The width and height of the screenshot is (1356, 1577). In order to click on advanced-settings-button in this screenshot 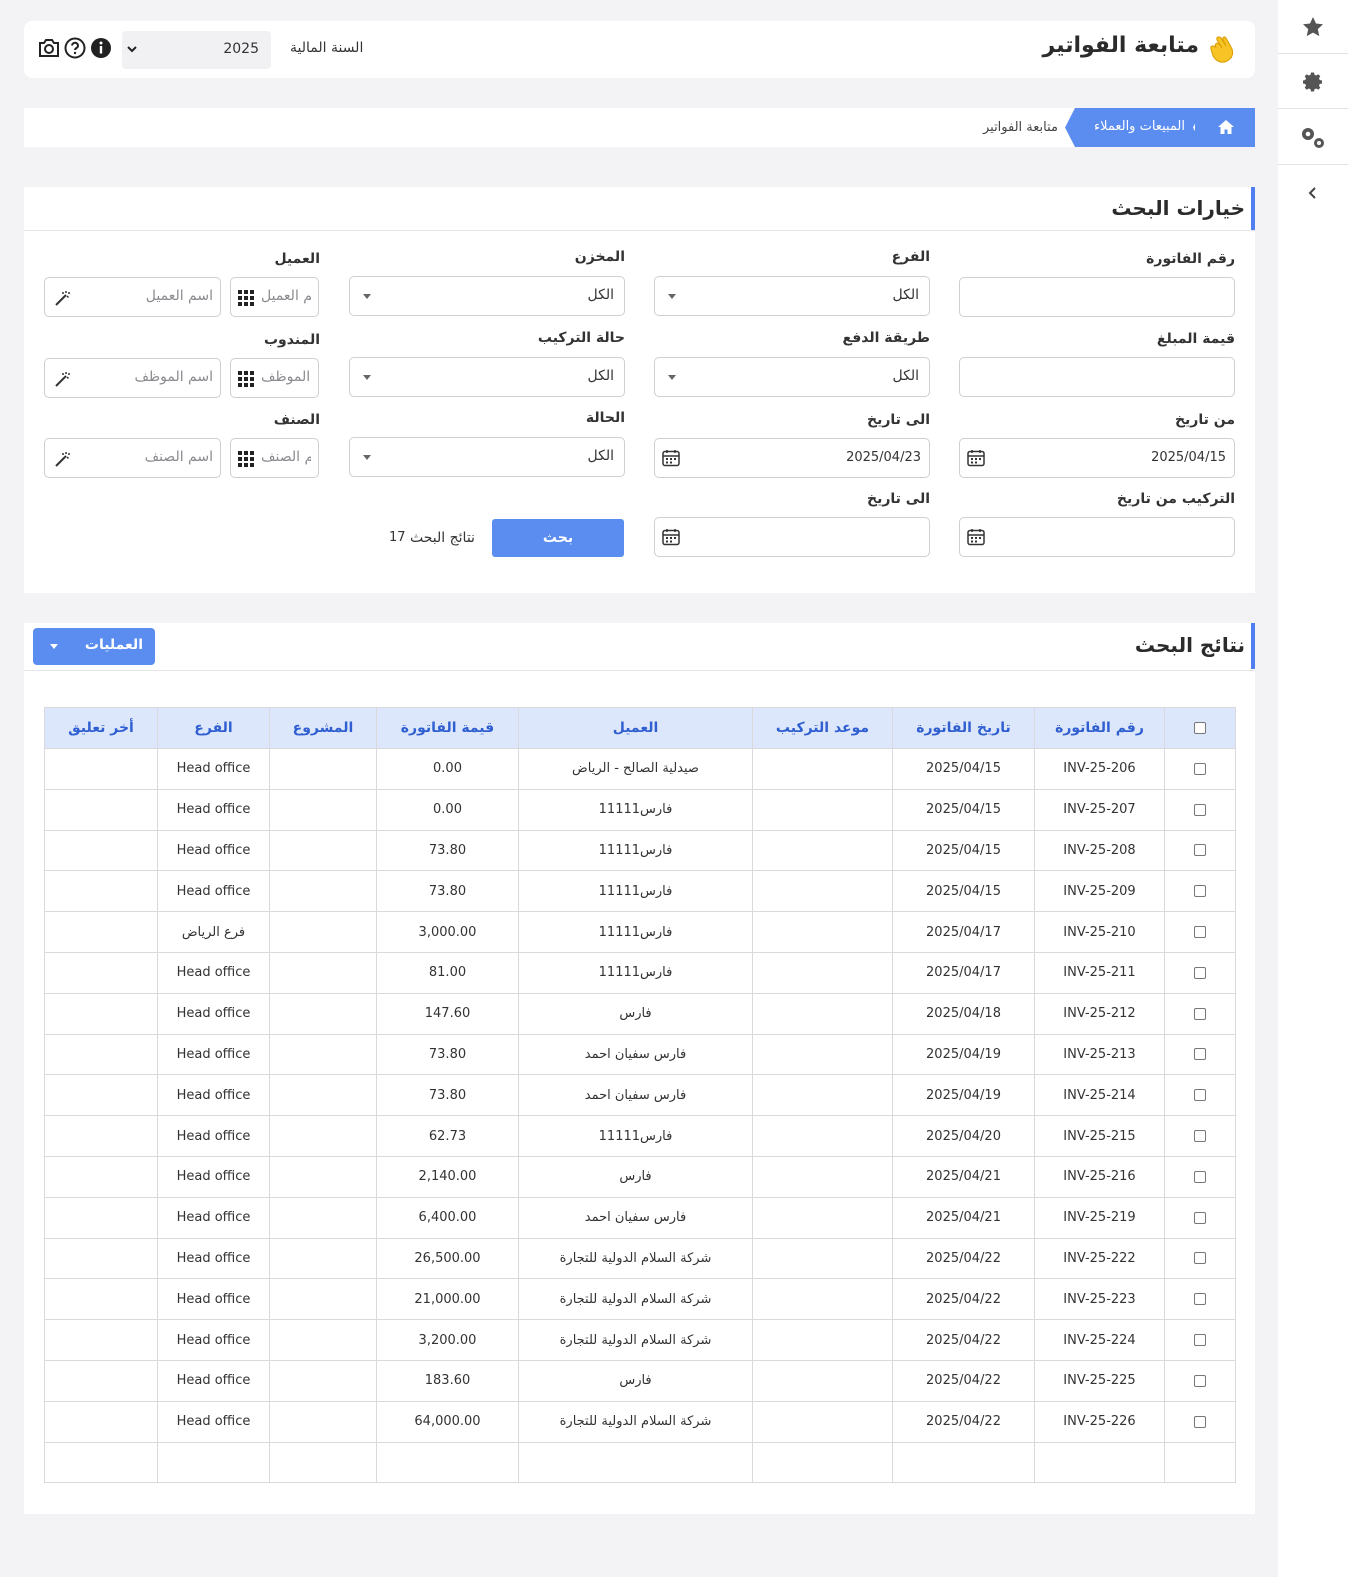, I will do `click(1313, 138)`.